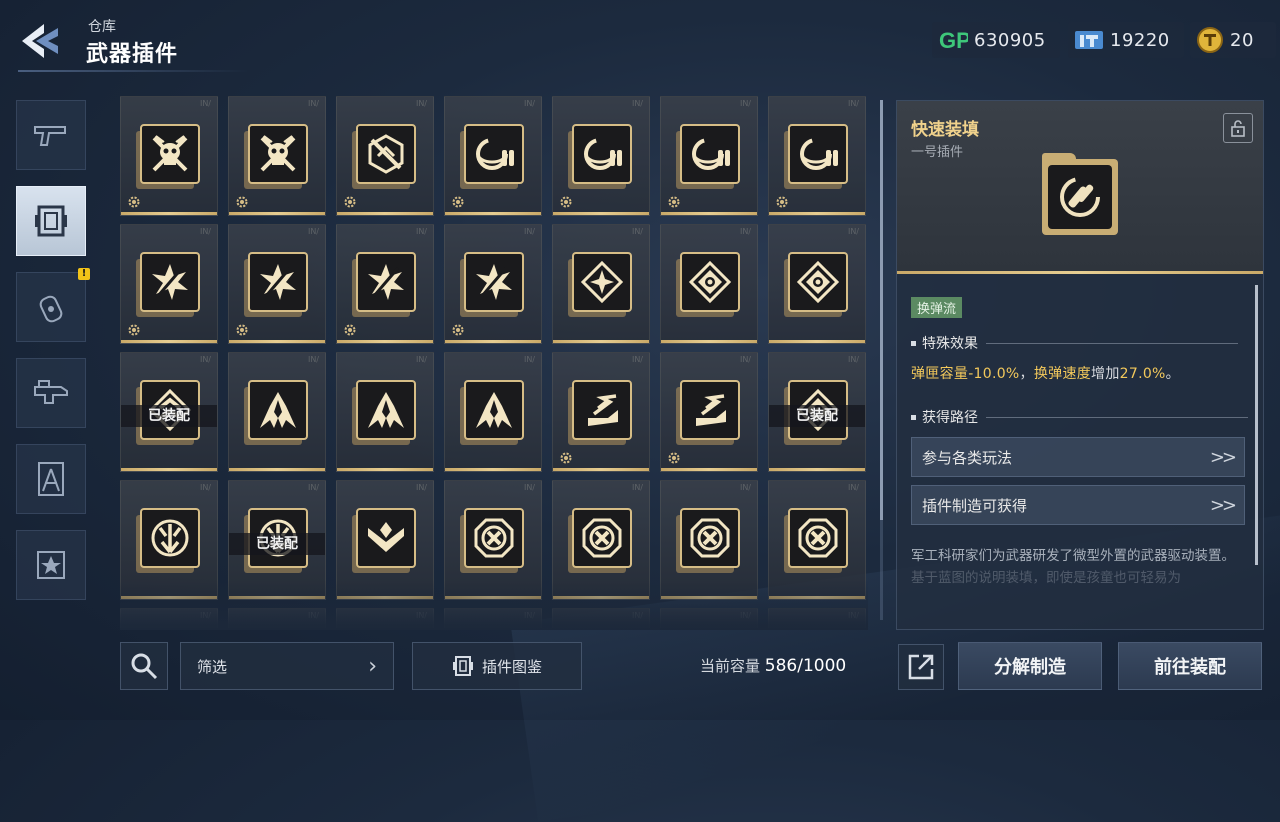 The image size is (1280, 822). I want to click on diamond-star-icon, so click(602, 282).